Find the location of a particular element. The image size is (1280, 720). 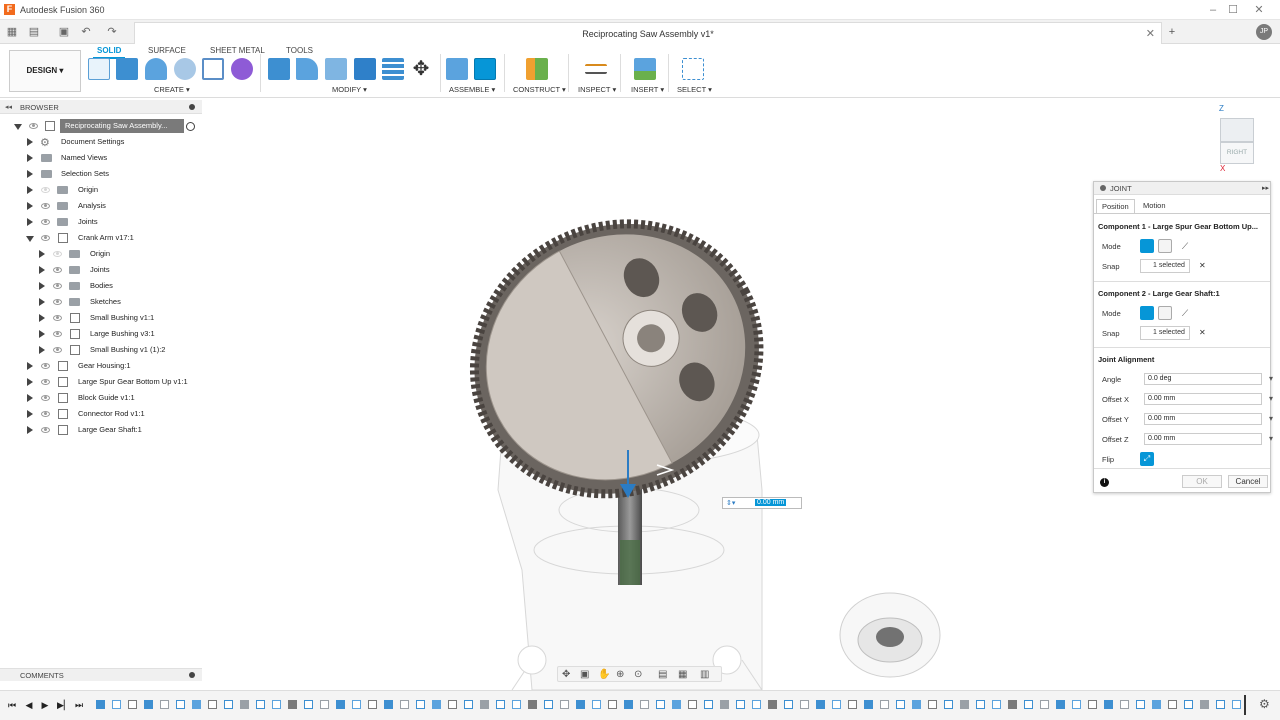

mode-two-edges-button: ⟋ is located at coordinates (1185, 313).